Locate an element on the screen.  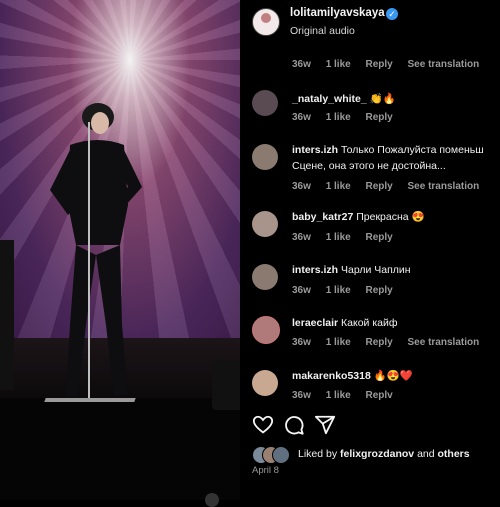
audio-label: Original audio is located at coordinates (322, 31).